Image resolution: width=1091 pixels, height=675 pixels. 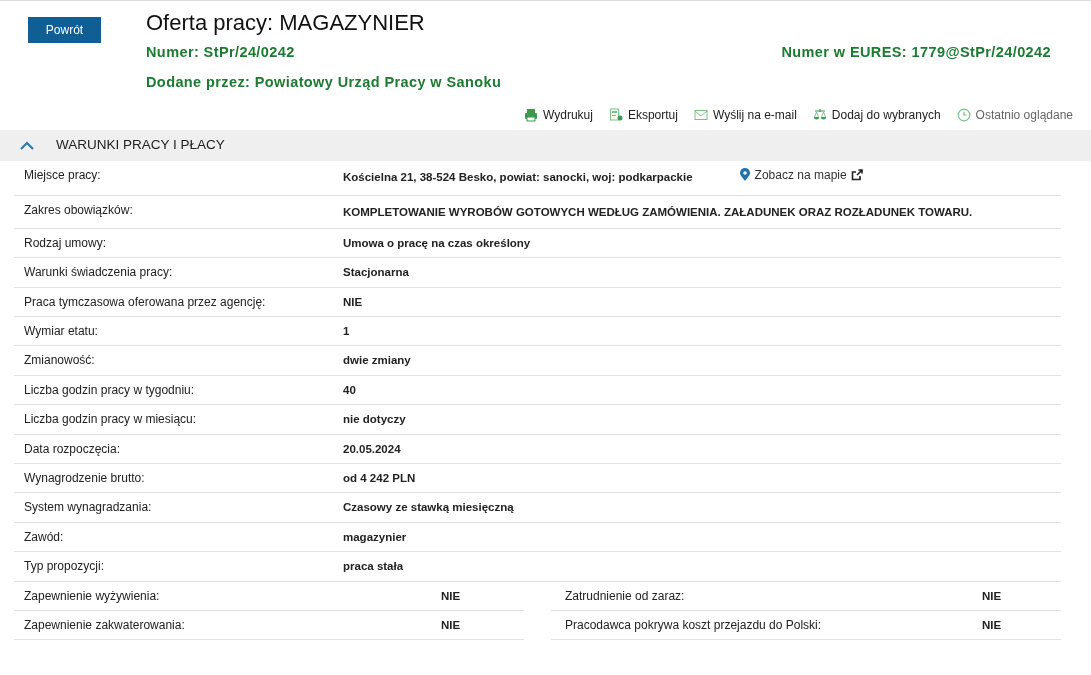 I want to click on field-value: nie dotyczy, so click(x=374, y=420).